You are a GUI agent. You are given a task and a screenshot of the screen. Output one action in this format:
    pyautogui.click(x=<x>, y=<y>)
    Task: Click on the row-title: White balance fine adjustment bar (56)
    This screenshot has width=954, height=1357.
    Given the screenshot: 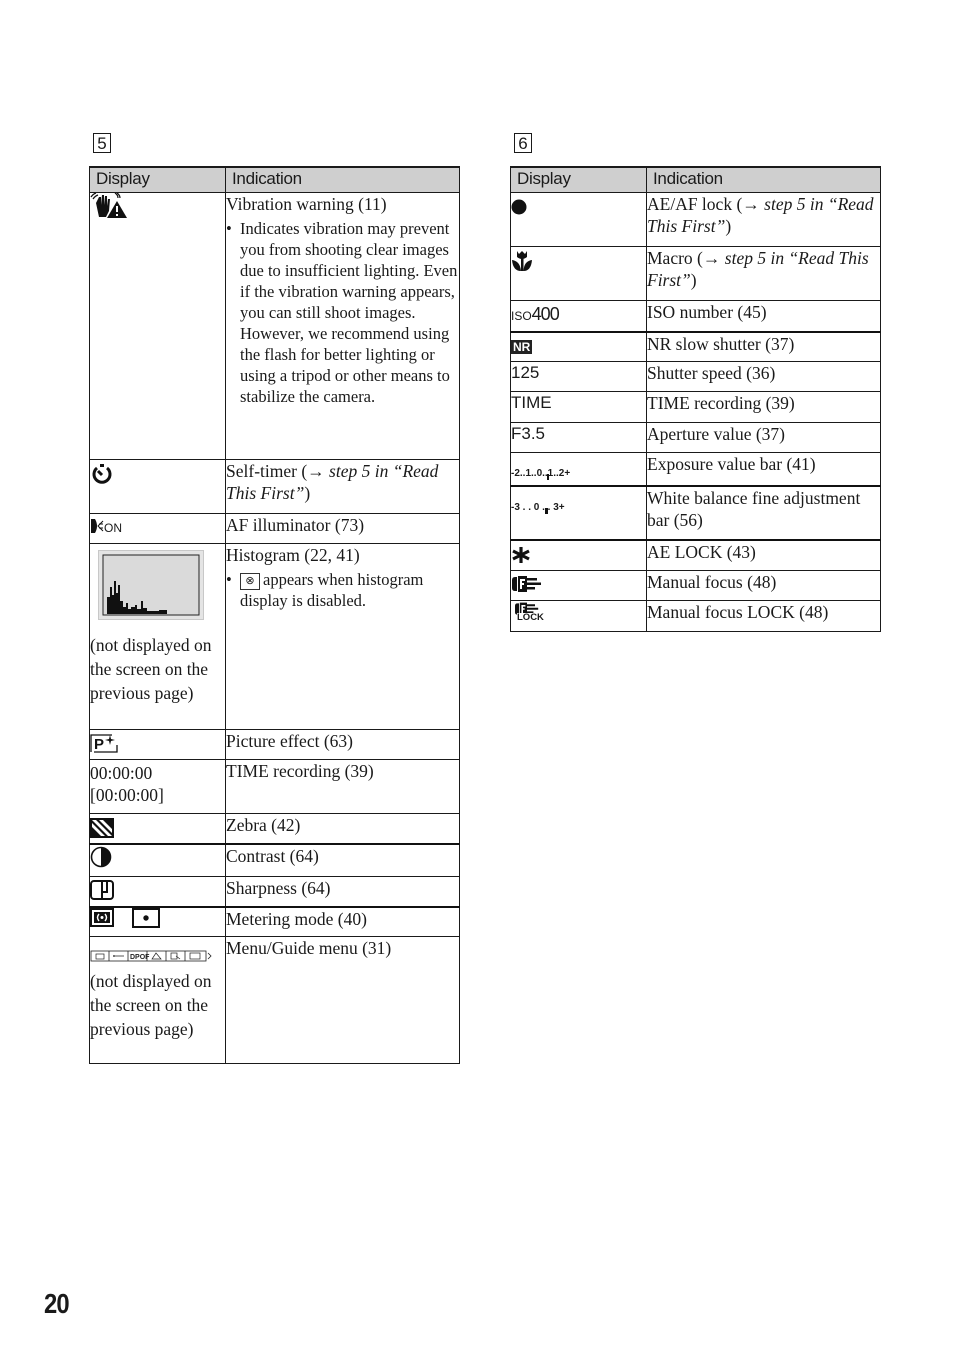 What is the action you would take?
    pyautogui.click(x=763, y=513)
    